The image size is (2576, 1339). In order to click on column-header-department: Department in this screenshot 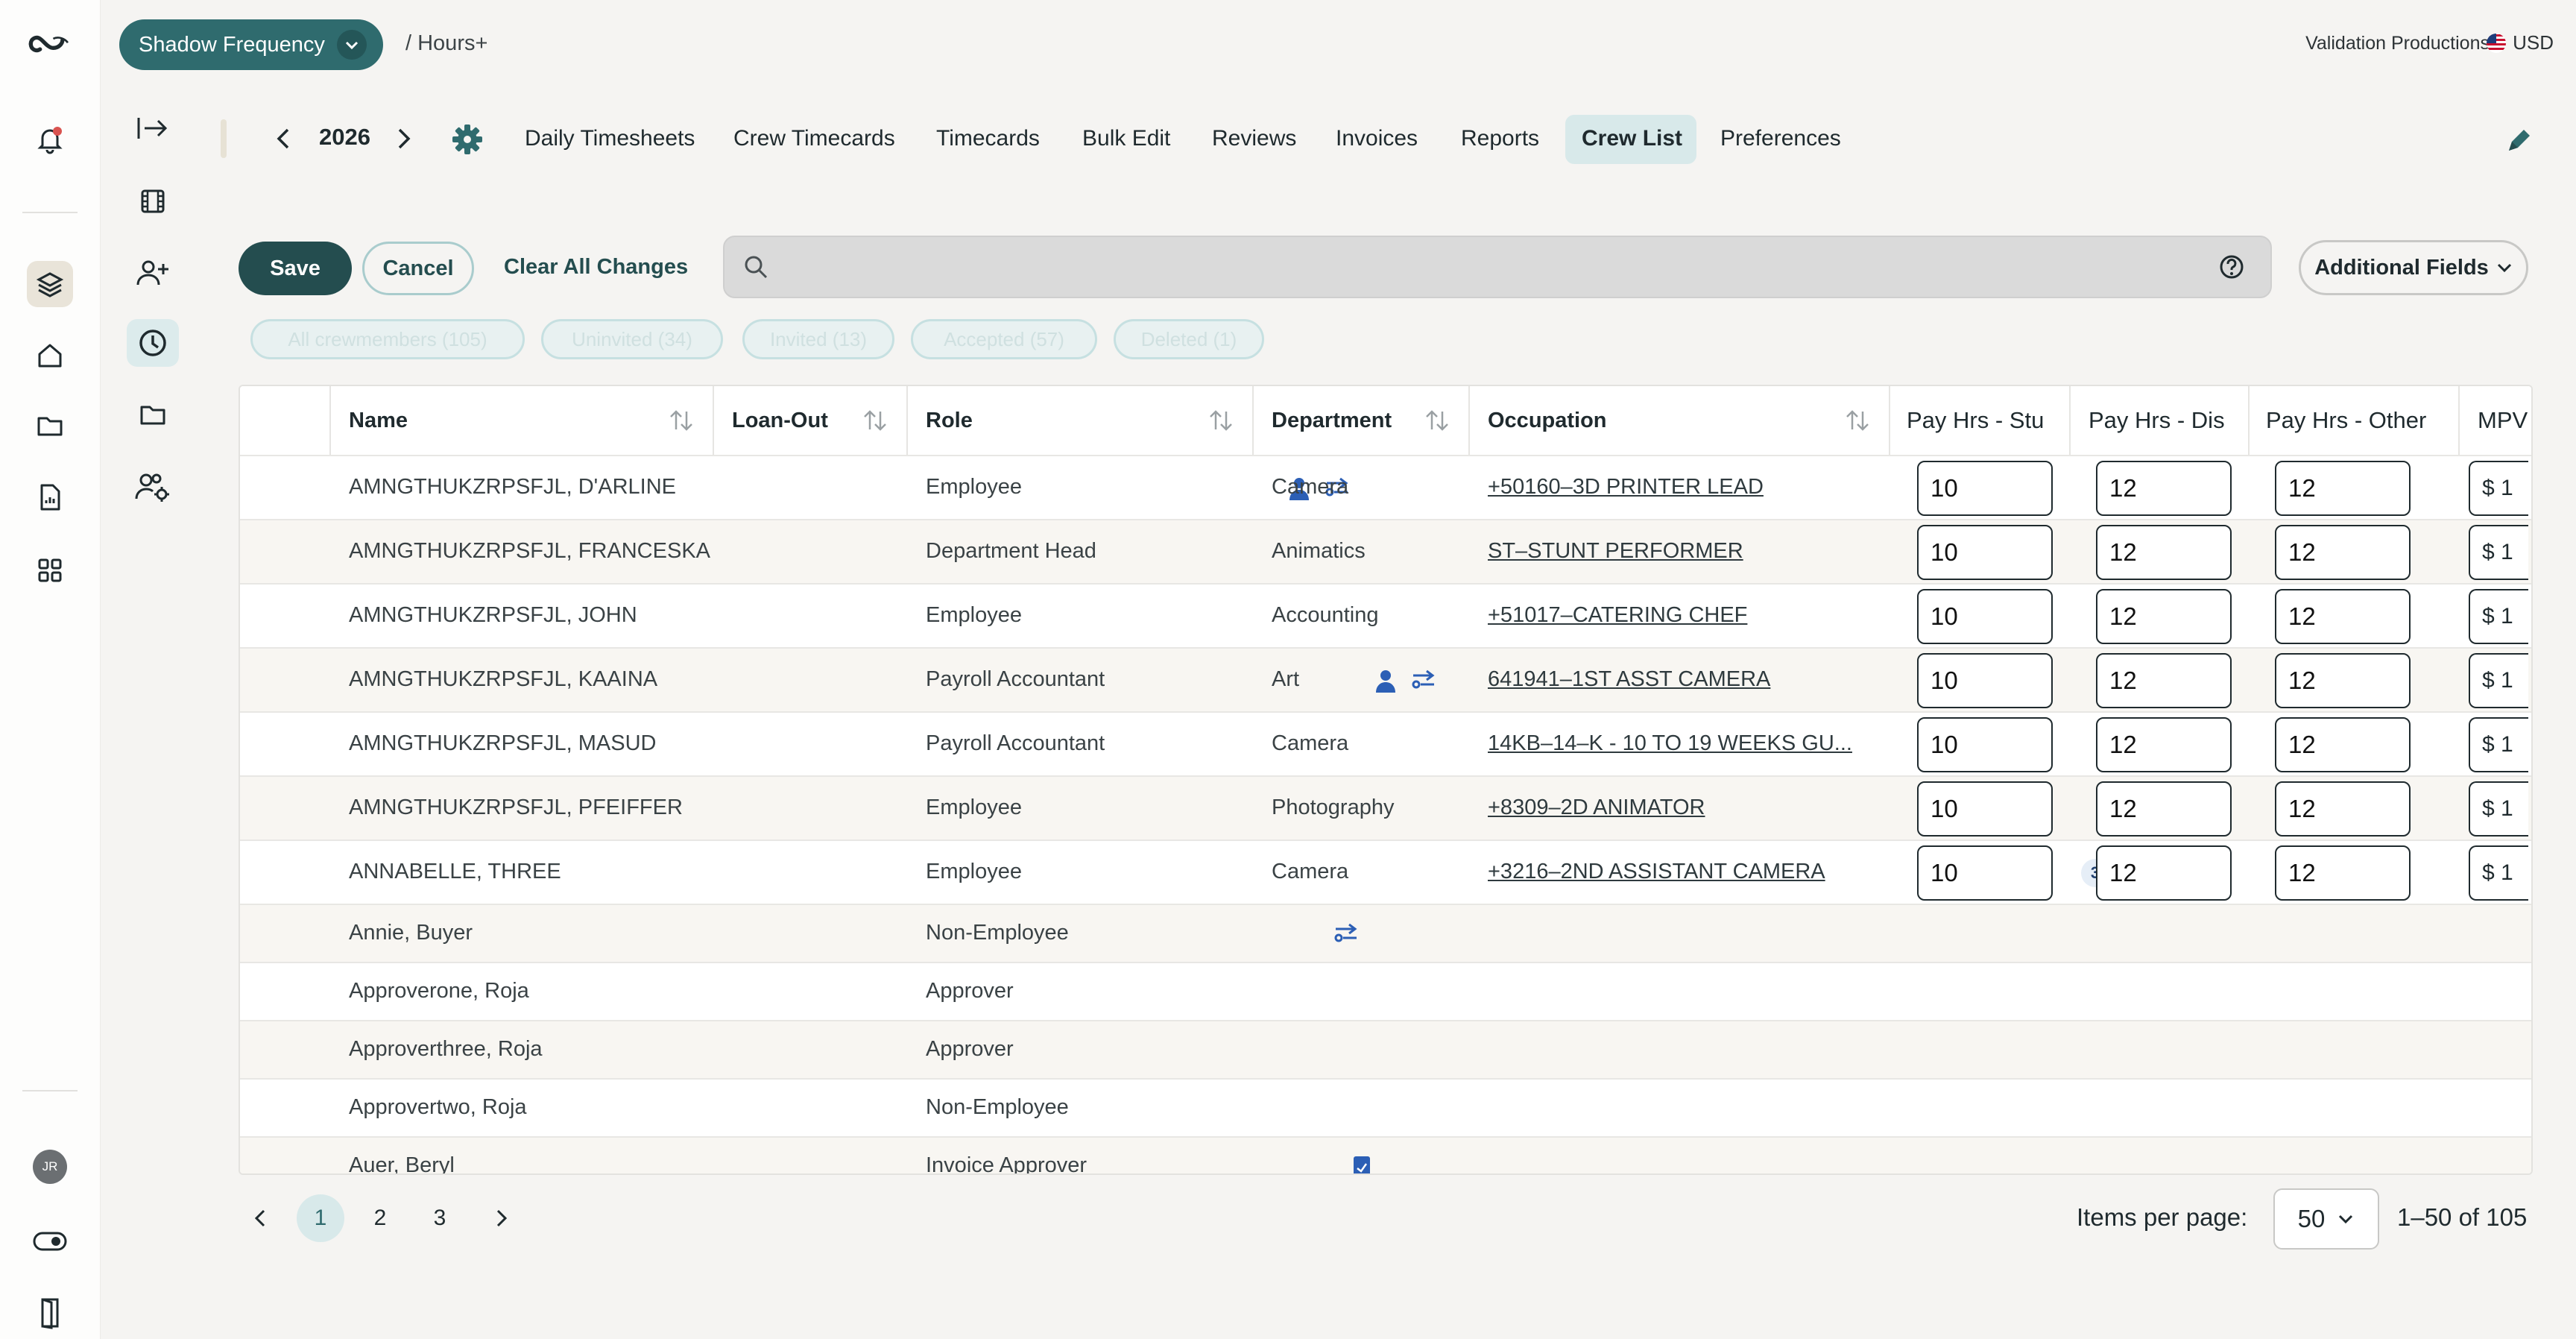, I will do `click(1362, 420)`.